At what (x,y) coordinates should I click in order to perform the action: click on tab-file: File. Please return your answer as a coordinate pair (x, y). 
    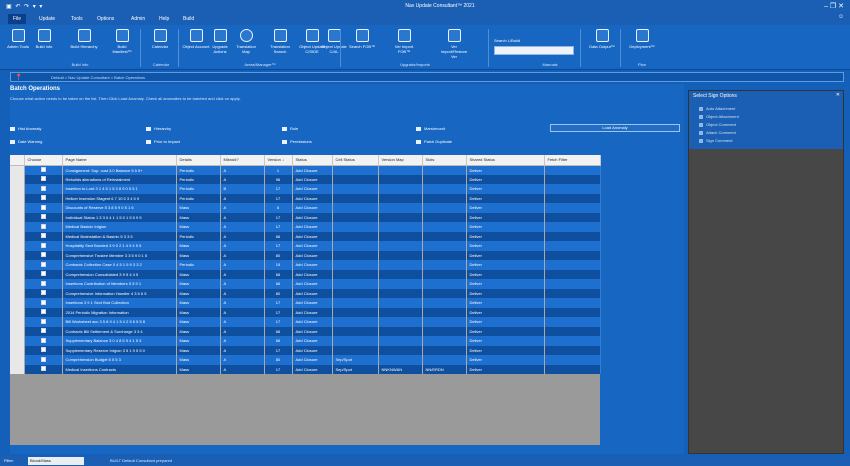
    Looking at the image, I should click on (17, 19).